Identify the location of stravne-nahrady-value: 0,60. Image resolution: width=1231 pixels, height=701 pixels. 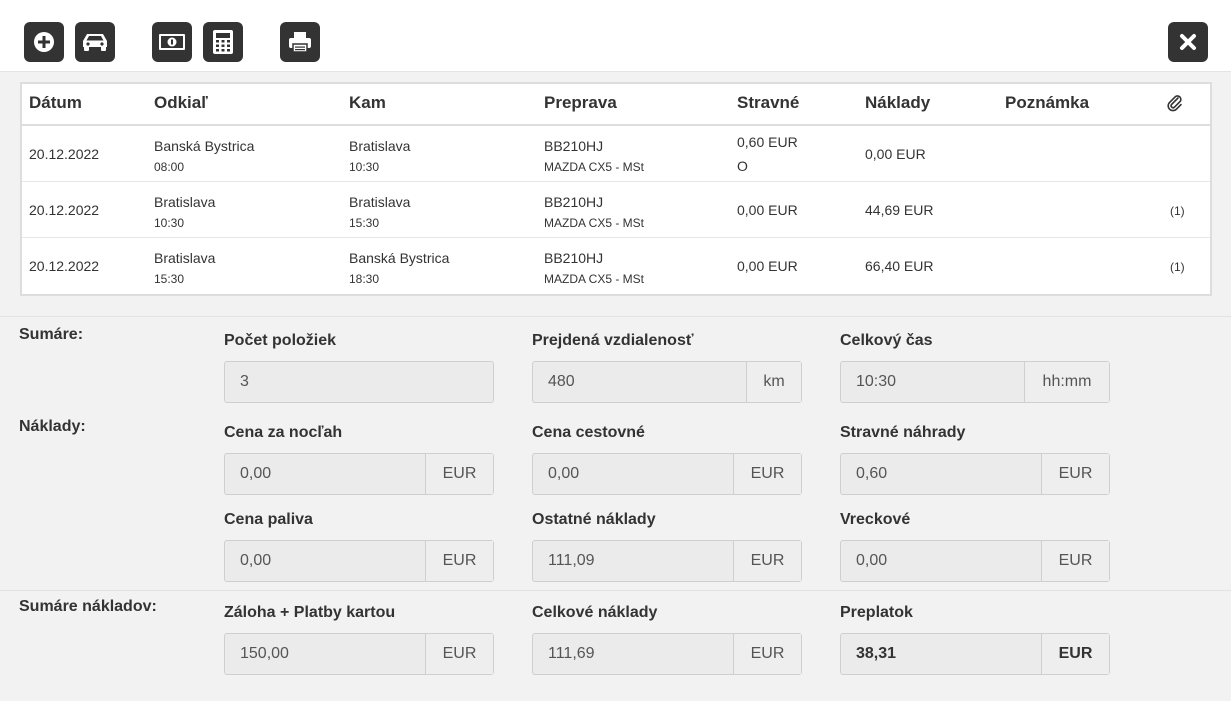
(872, 473).